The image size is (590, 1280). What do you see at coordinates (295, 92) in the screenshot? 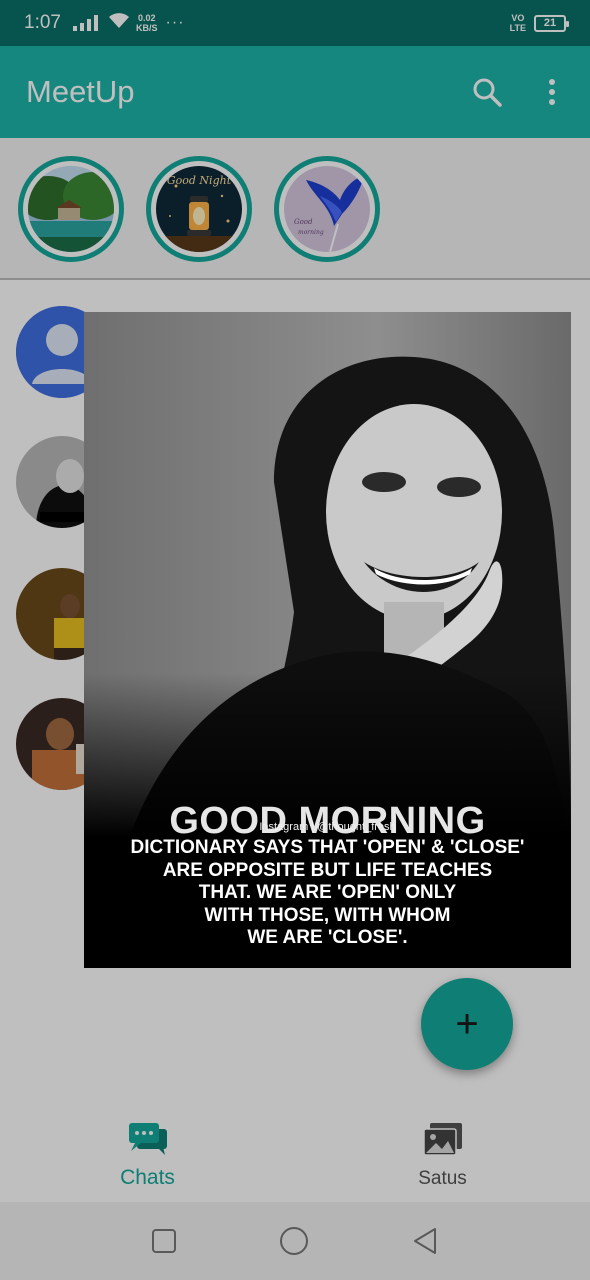
I see `app-bar: MeetUp` at bounding box center [295, 92].